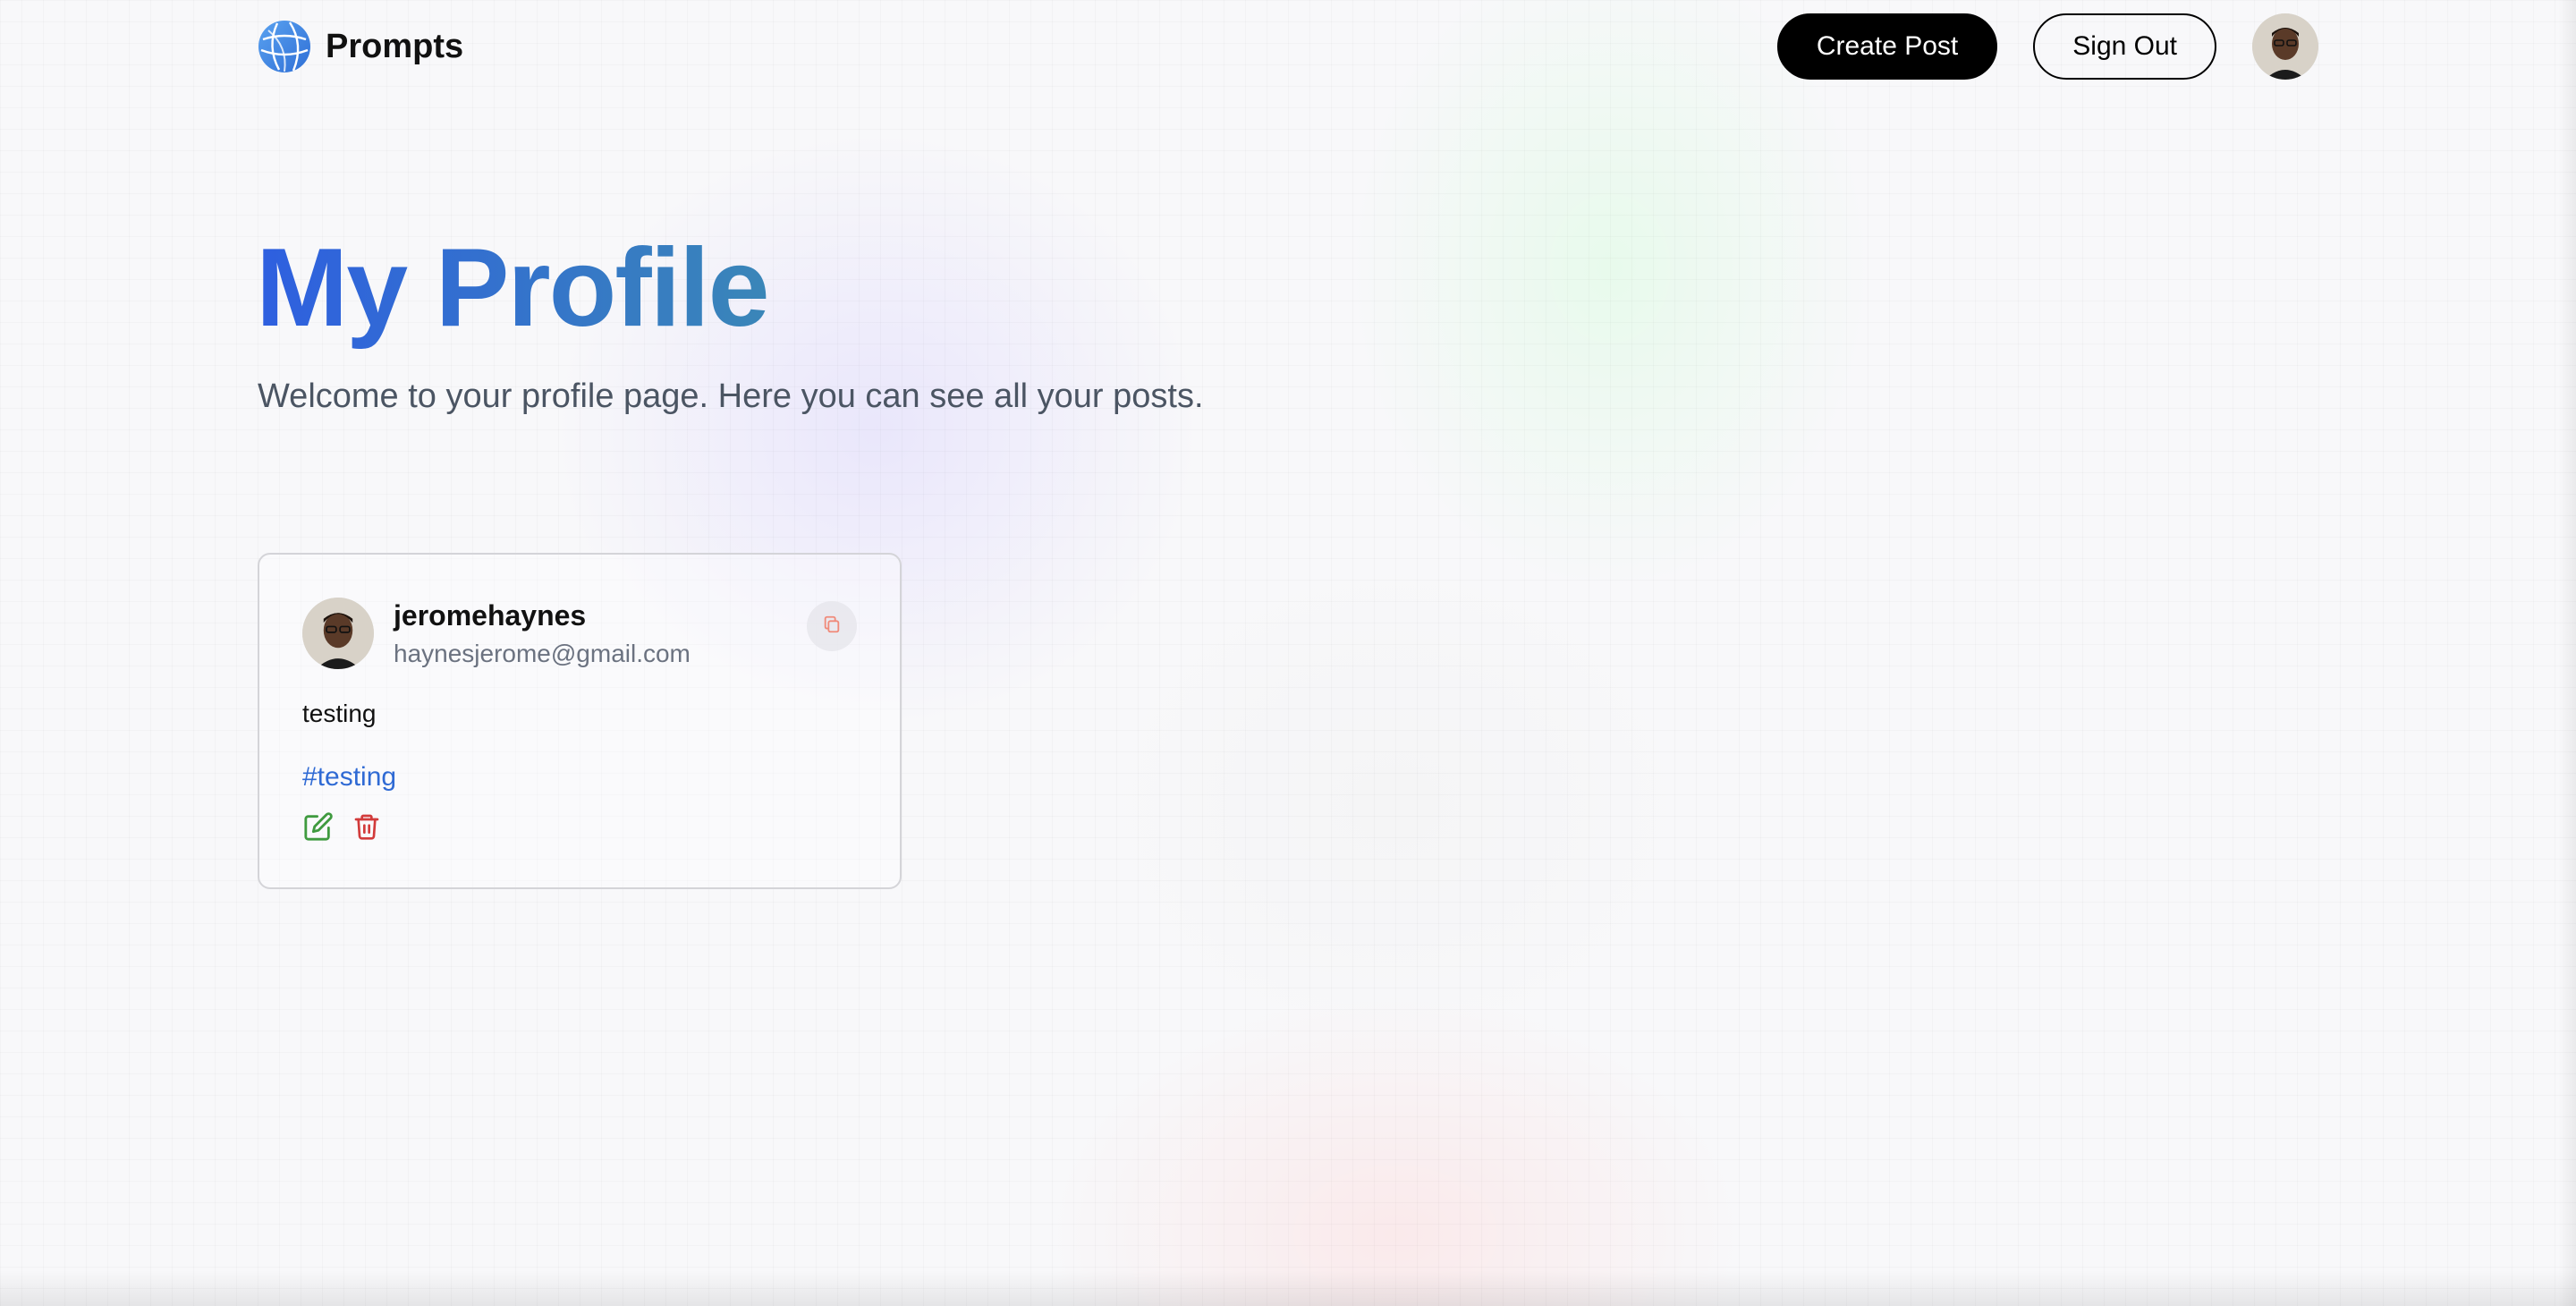 Image resolution: width=2576 pixels, height=1306 pixels. Describe the element at coordinates (318, 826) in the screenshot. I see `edit-icon` at that location.